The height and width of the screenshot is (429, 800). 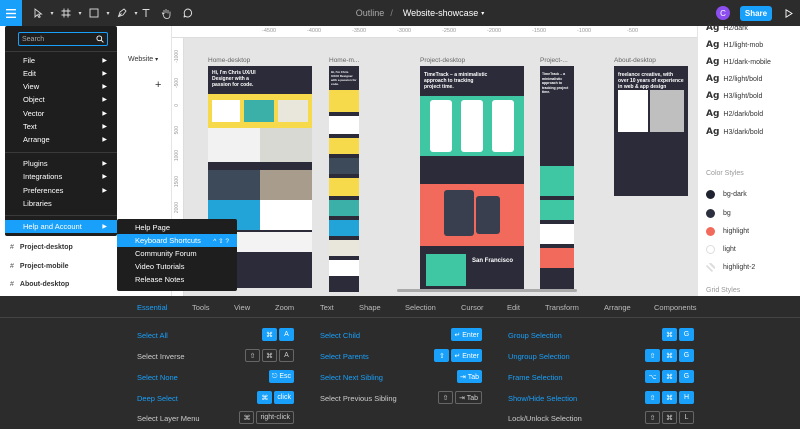 What do you see at coordinates (727, 28) in the screenshot?
I see `text-style-item: Ag H2/dark` at bounding box center [727, 28].